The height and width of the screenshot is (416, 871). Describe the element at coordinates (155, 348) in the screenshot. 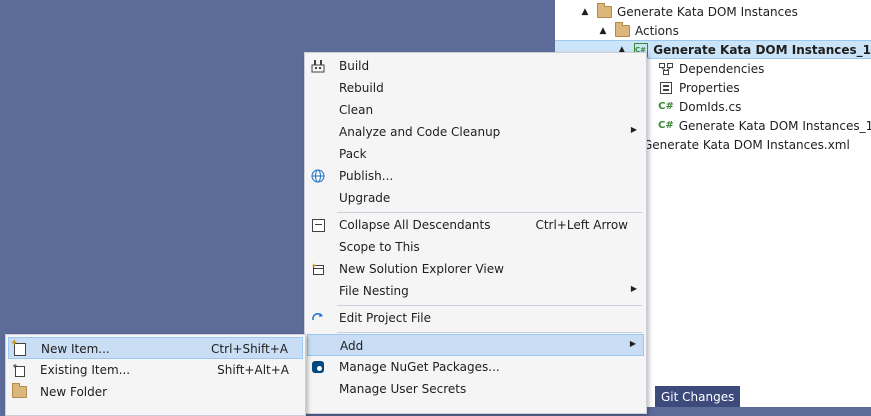

I see `submenu-item-new-item: ✦ New Item... Ctrl+Shift+A` at that location.